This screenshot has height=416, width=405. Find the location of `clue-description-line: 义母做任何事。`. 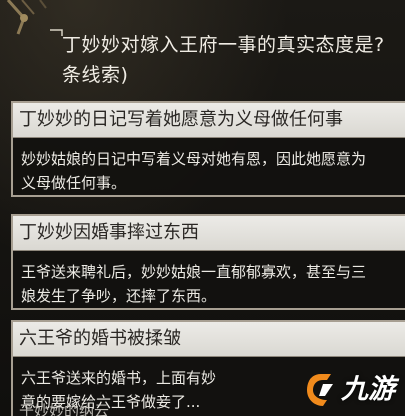

clue-description-line: 义母做任何事。 is located at coordinates (74, 183).